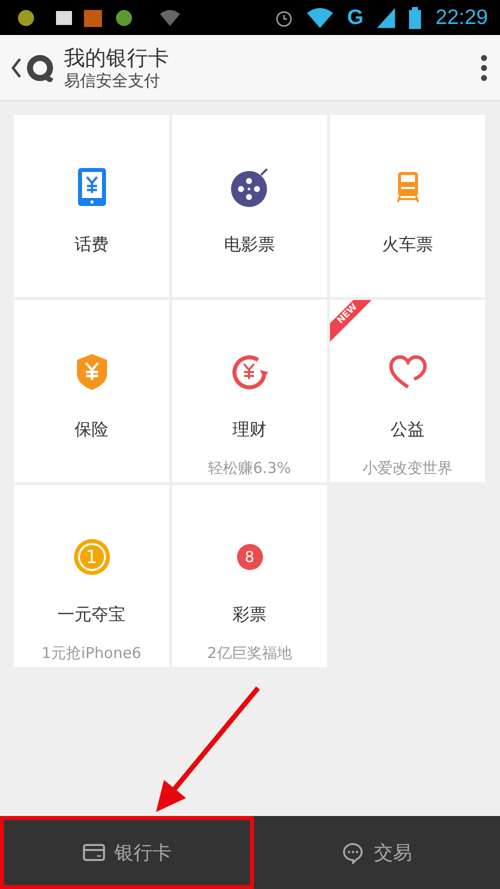 The height and width of the screenshot is (889, 500). I want to click on service-tile: 1 一元夺宝 1元抢iPhone6, so click(91, 576).